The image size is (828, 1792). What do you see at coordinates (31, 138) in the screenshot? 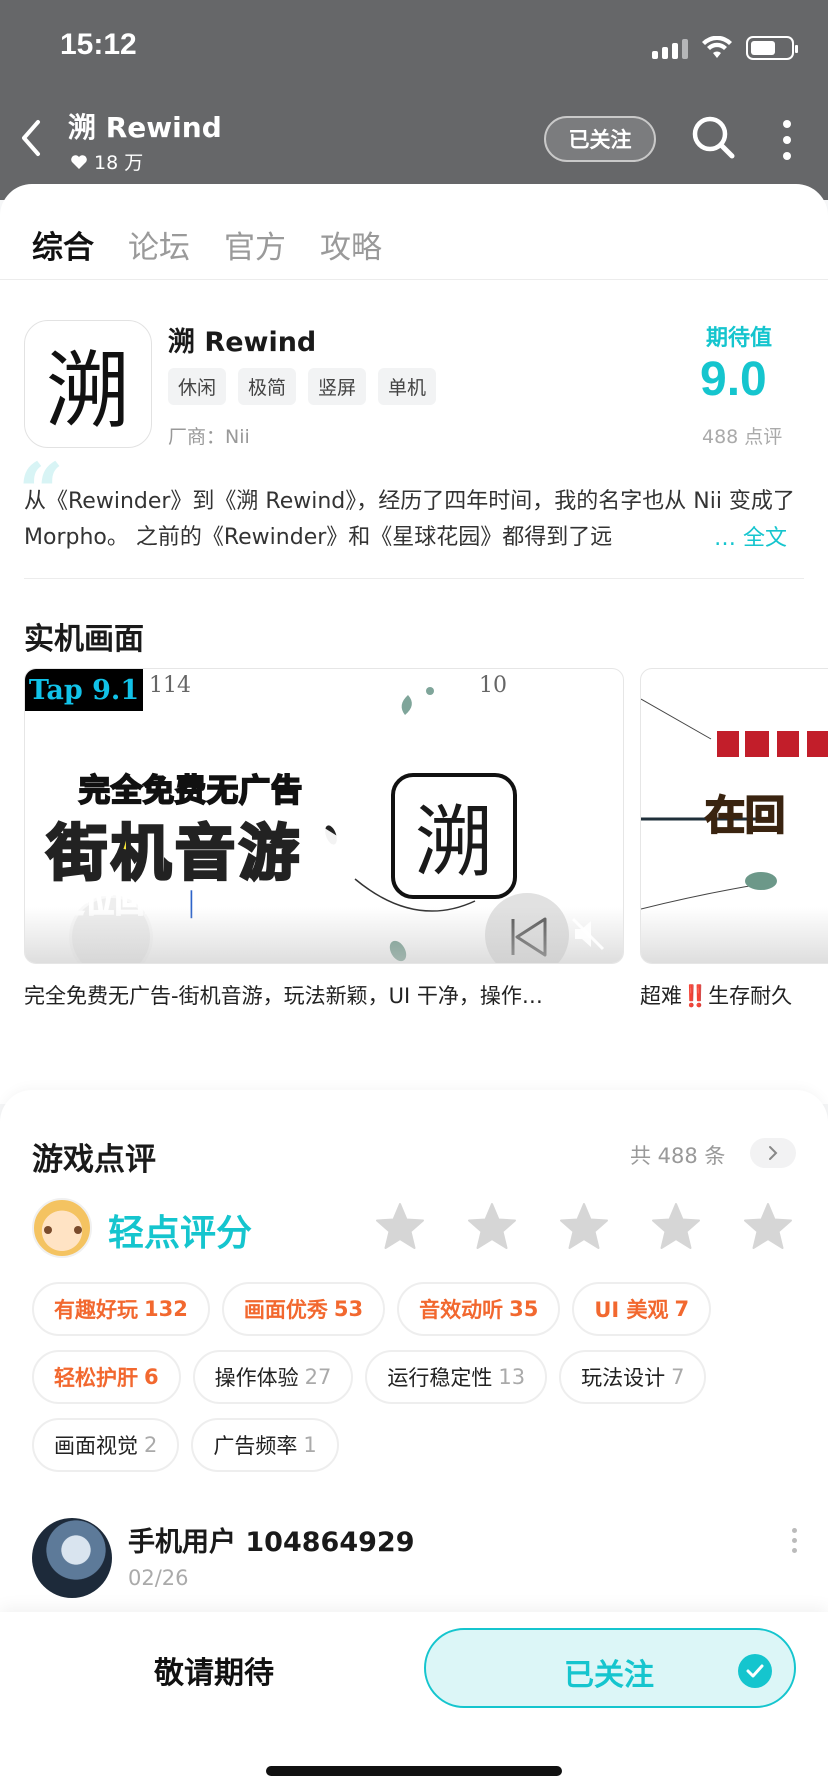
I see `back-arrow-icon` at bounding box center [31, 138].